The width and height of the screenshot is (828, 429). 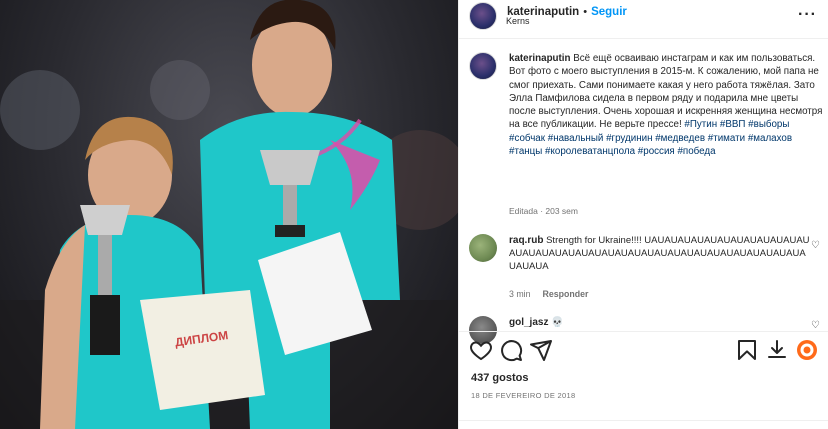 What do you see at coordinates (540, 58) in the screenshot?
I see `caption-username: katerinaputin` at bounding box center [540, 58].